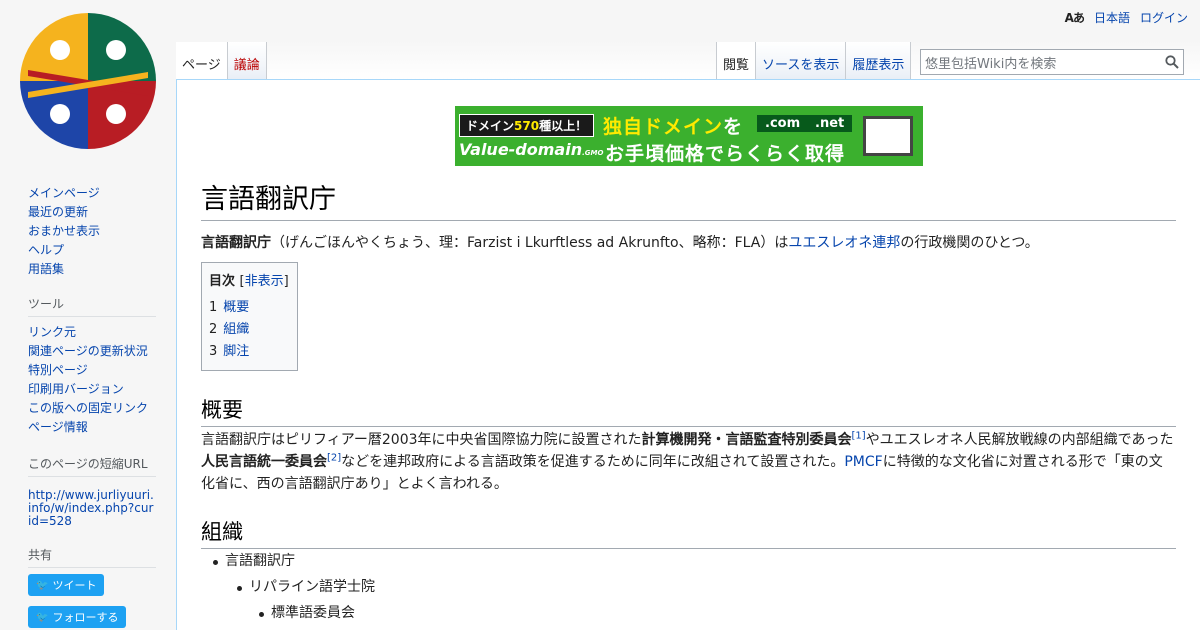 Image resolution: width=1200 pixels, height=630 pixels. What do you see at coordinates (88, 408) in the screenshot?
I see `sidebar-item-label: この版への固定リンク` at bounding box center [88, 408].